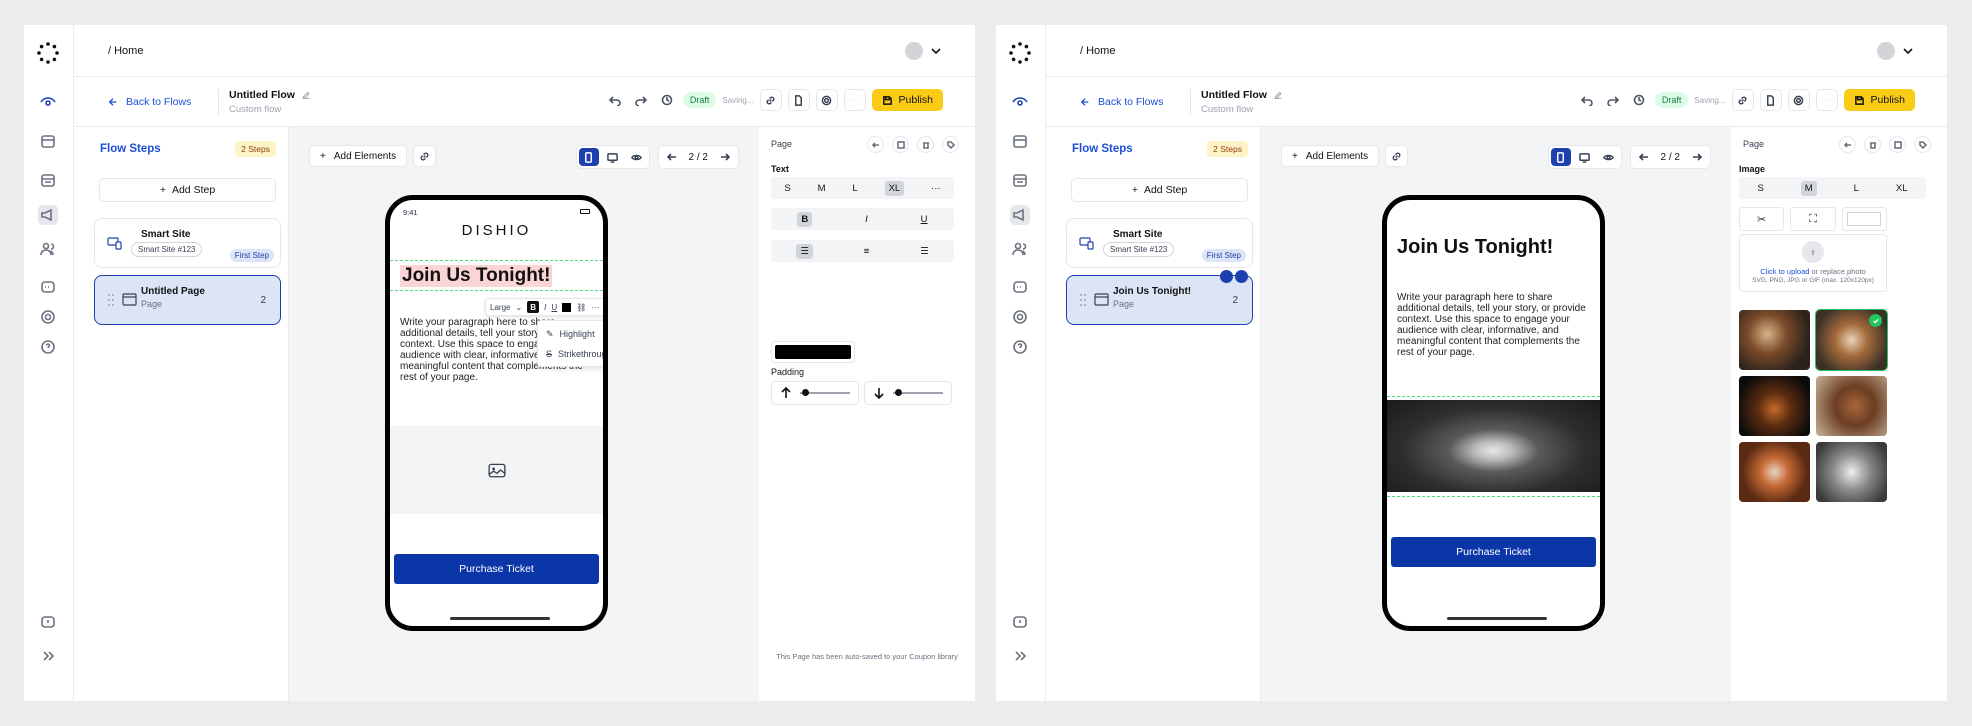 This screenshot has height=726, width=1972. Describe the element at coordinates (613, 157) in the screenshot. I see `desktop-view-icon` at that location.